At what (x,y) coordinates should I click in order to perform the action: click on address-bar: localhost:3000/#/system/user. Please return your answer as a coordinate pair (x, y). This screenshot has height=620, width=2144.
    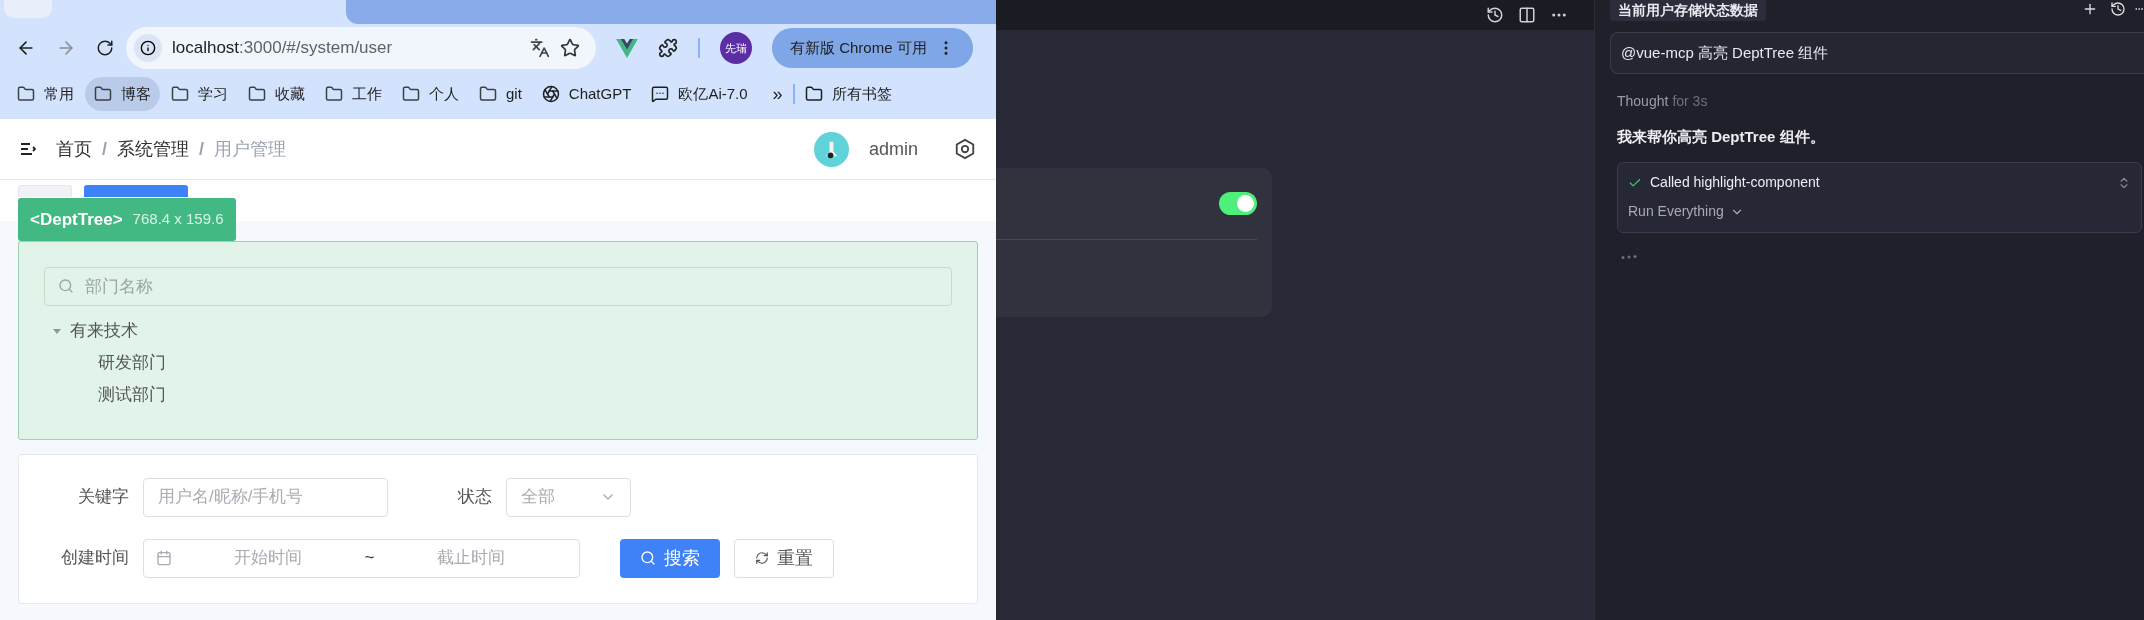
    Looking at the image, I should click on (361, 48).